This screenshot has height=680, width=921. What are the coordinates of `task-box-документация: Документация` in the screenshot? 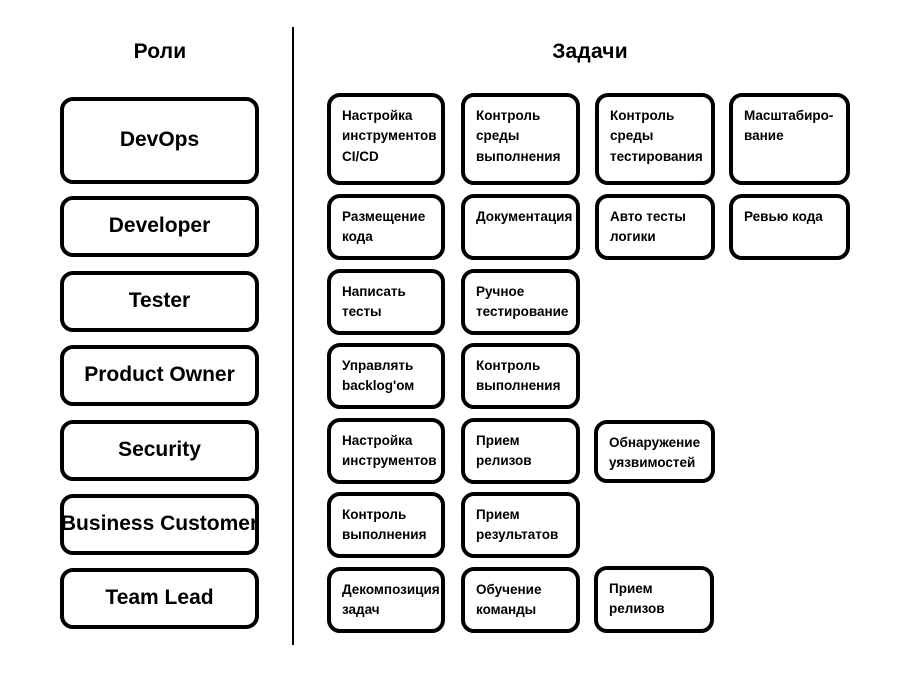 It's located at (520, 227).